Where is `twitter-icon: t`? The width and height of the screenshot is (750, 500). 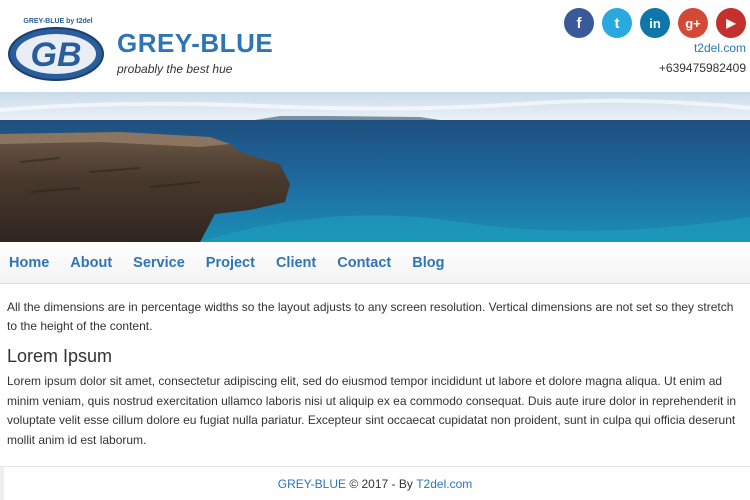
twitter-icon: t is located at coordinates (617, 23).